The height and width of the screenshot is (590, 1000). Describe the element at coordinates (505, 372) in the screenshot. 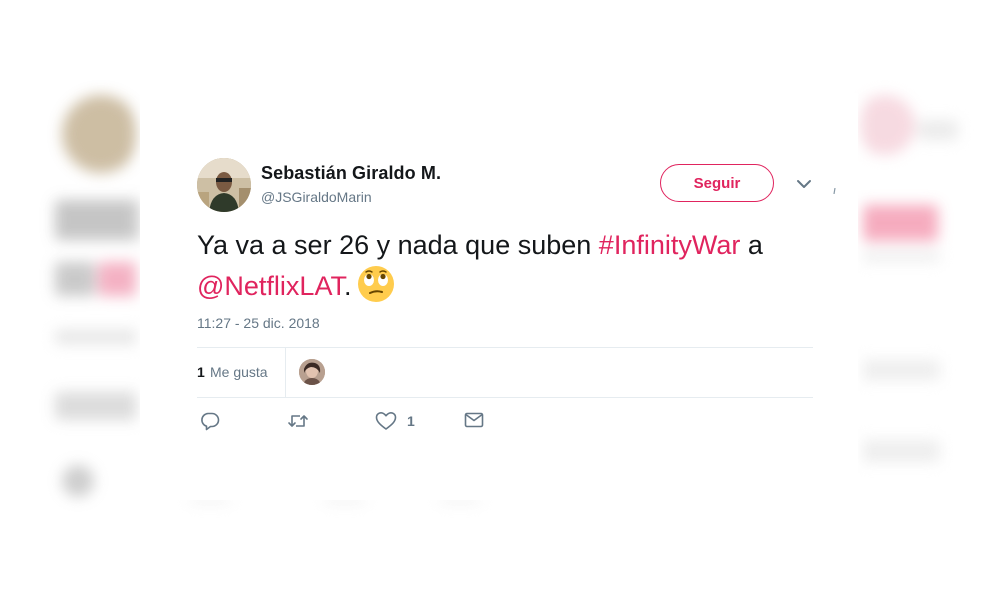

I see `likes-summary: 1 Me gusta` at that location.